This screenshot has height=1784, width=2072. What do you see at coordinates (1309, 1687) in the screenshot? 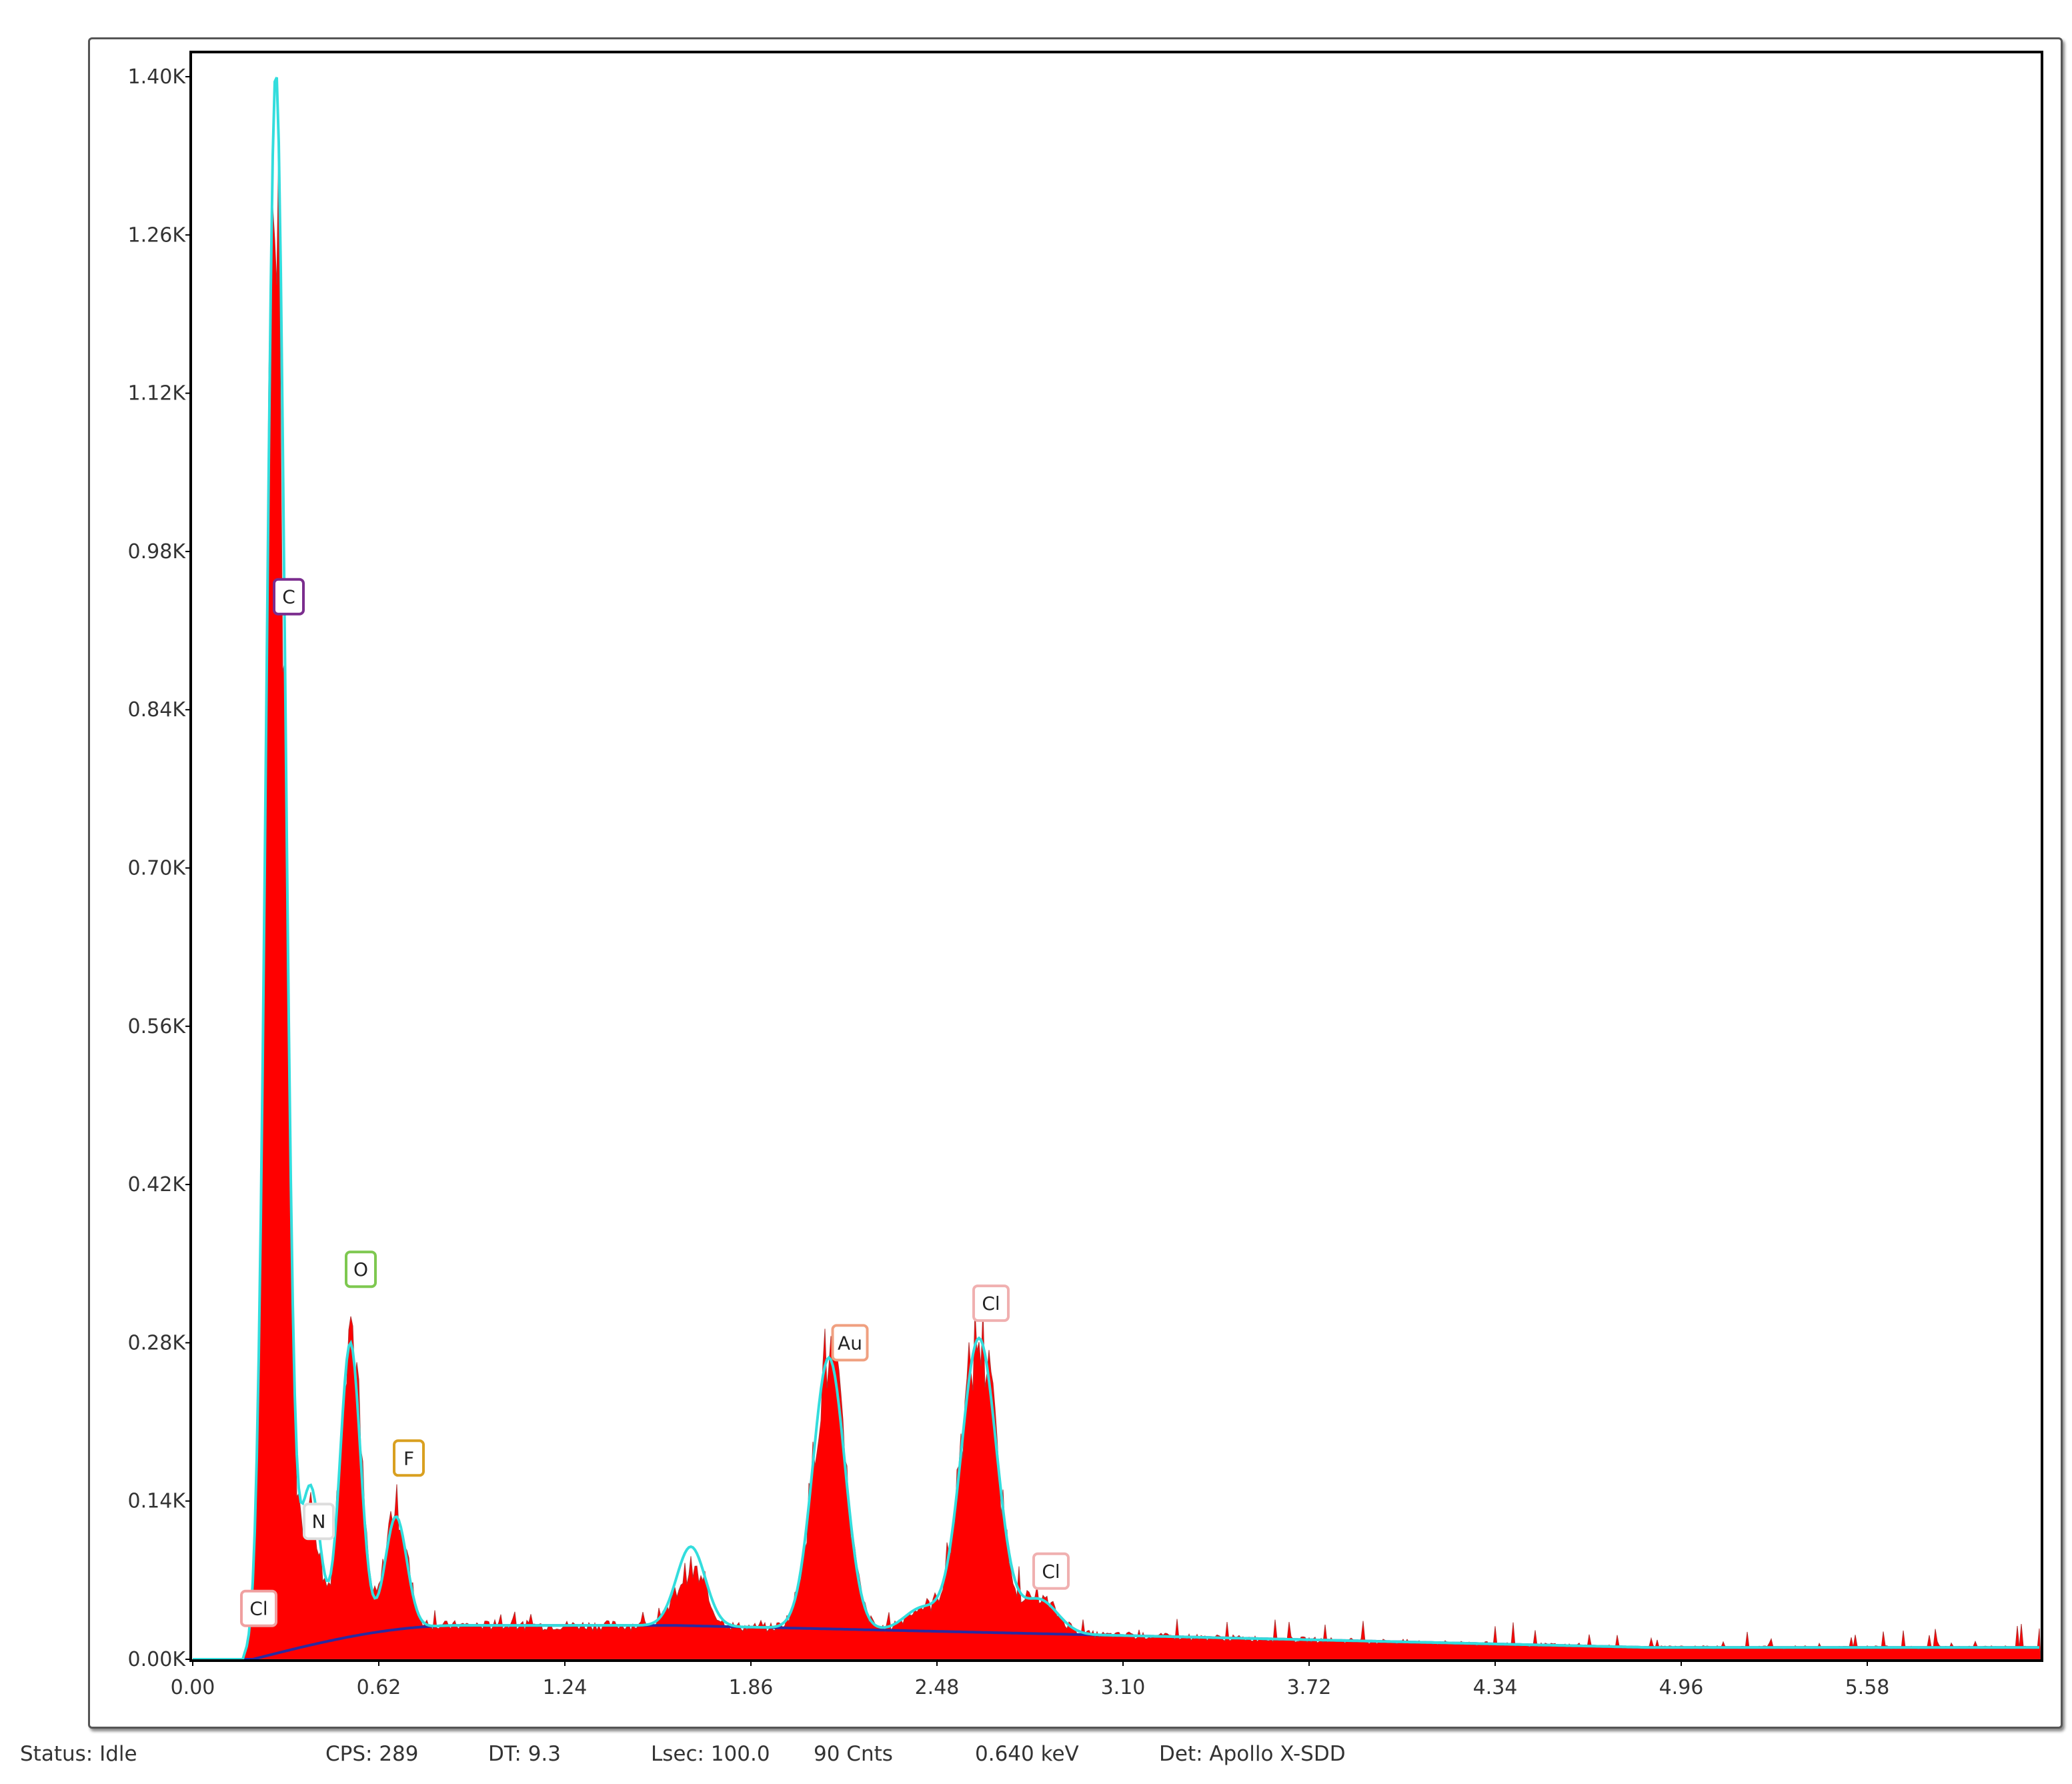
I see `x-tick-label: 3.72` at bounding box center [1309, 1687].